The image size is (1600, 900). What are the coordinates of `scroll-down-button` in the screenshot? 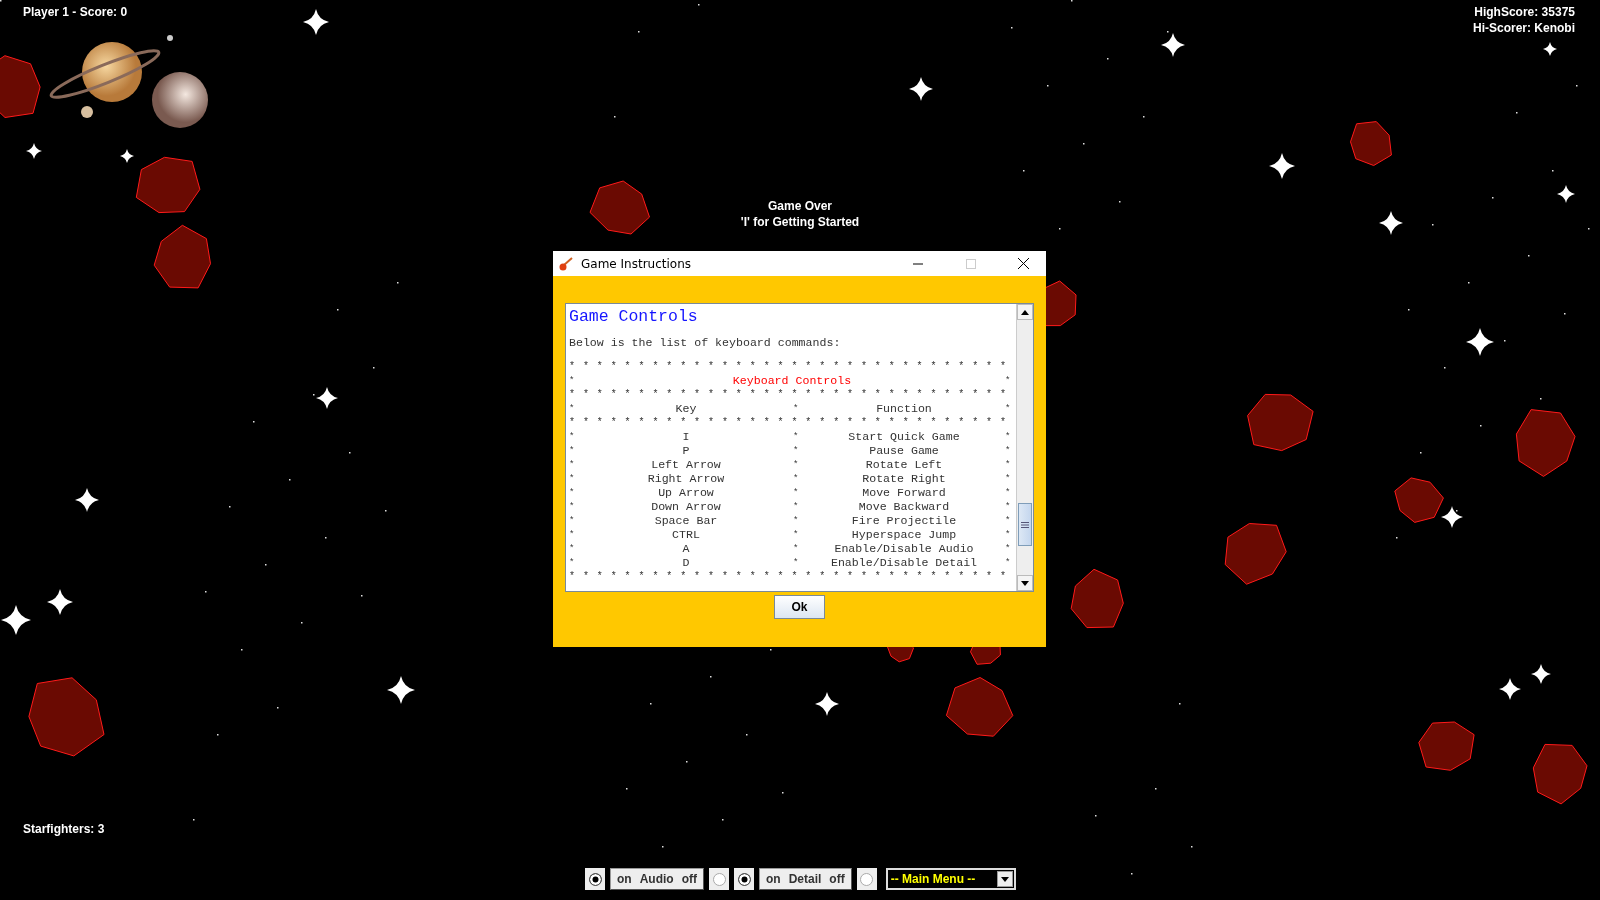 It's located at (1025, 583).